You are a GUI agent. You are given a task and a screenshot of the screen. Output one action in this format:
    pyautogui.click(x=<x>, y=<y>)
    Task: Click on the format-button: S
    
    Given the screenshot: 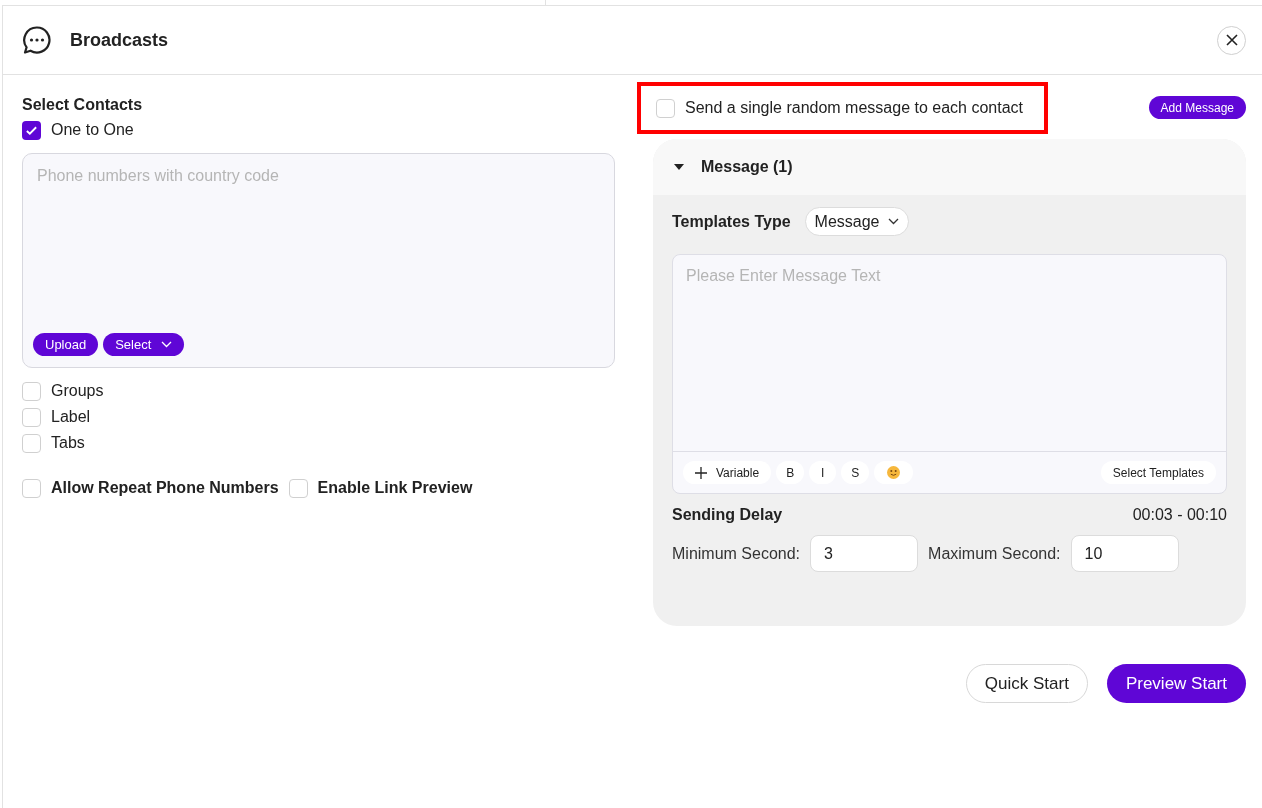 What is the action you would take?
    pyautogui.click(x=855, y=472)
    